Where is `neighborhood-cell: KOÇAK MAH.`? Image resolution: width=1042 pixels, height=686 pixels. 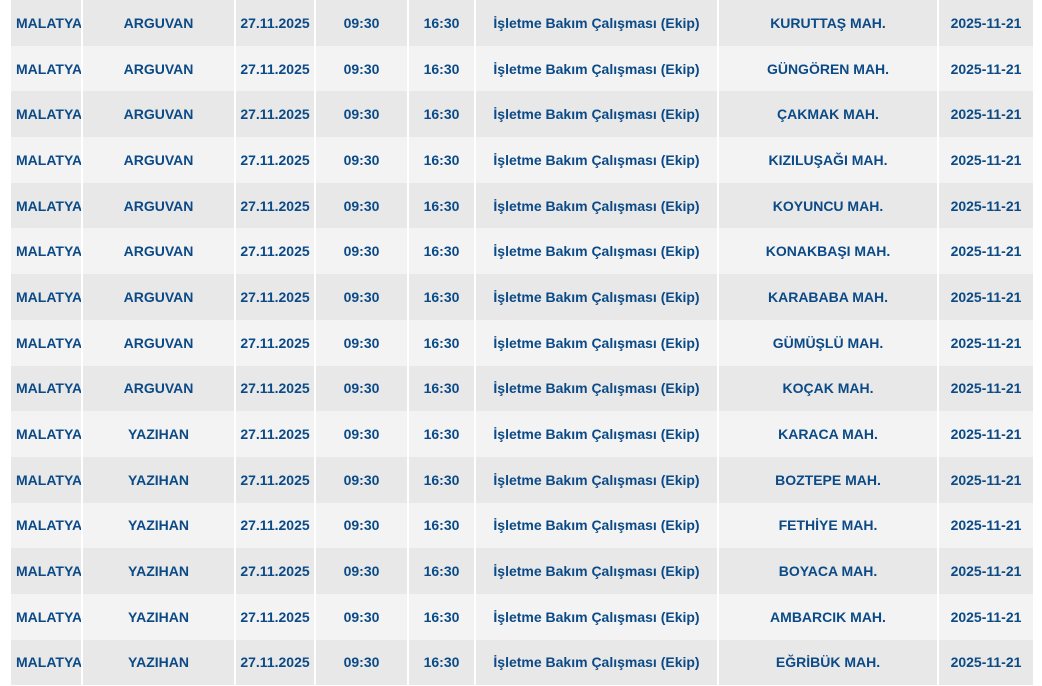 neighborhood-cell: KOÇAK MAH. is located at coordinates (828, 388).